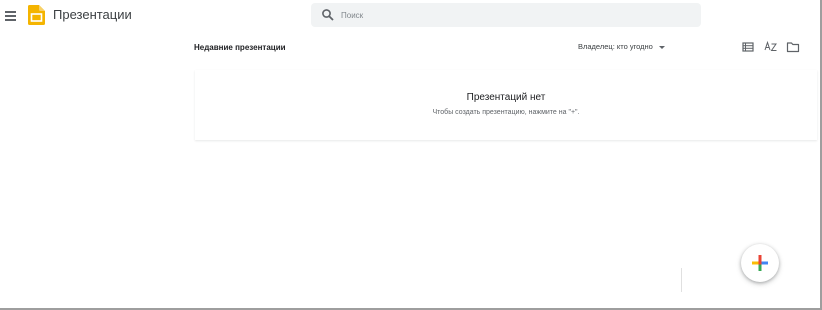 The image size is (822, 310). What do you see at coordinates (240, 47) in the screenshot?
I see `section-title: Недавние презентации` at bounding box center [240, 47].